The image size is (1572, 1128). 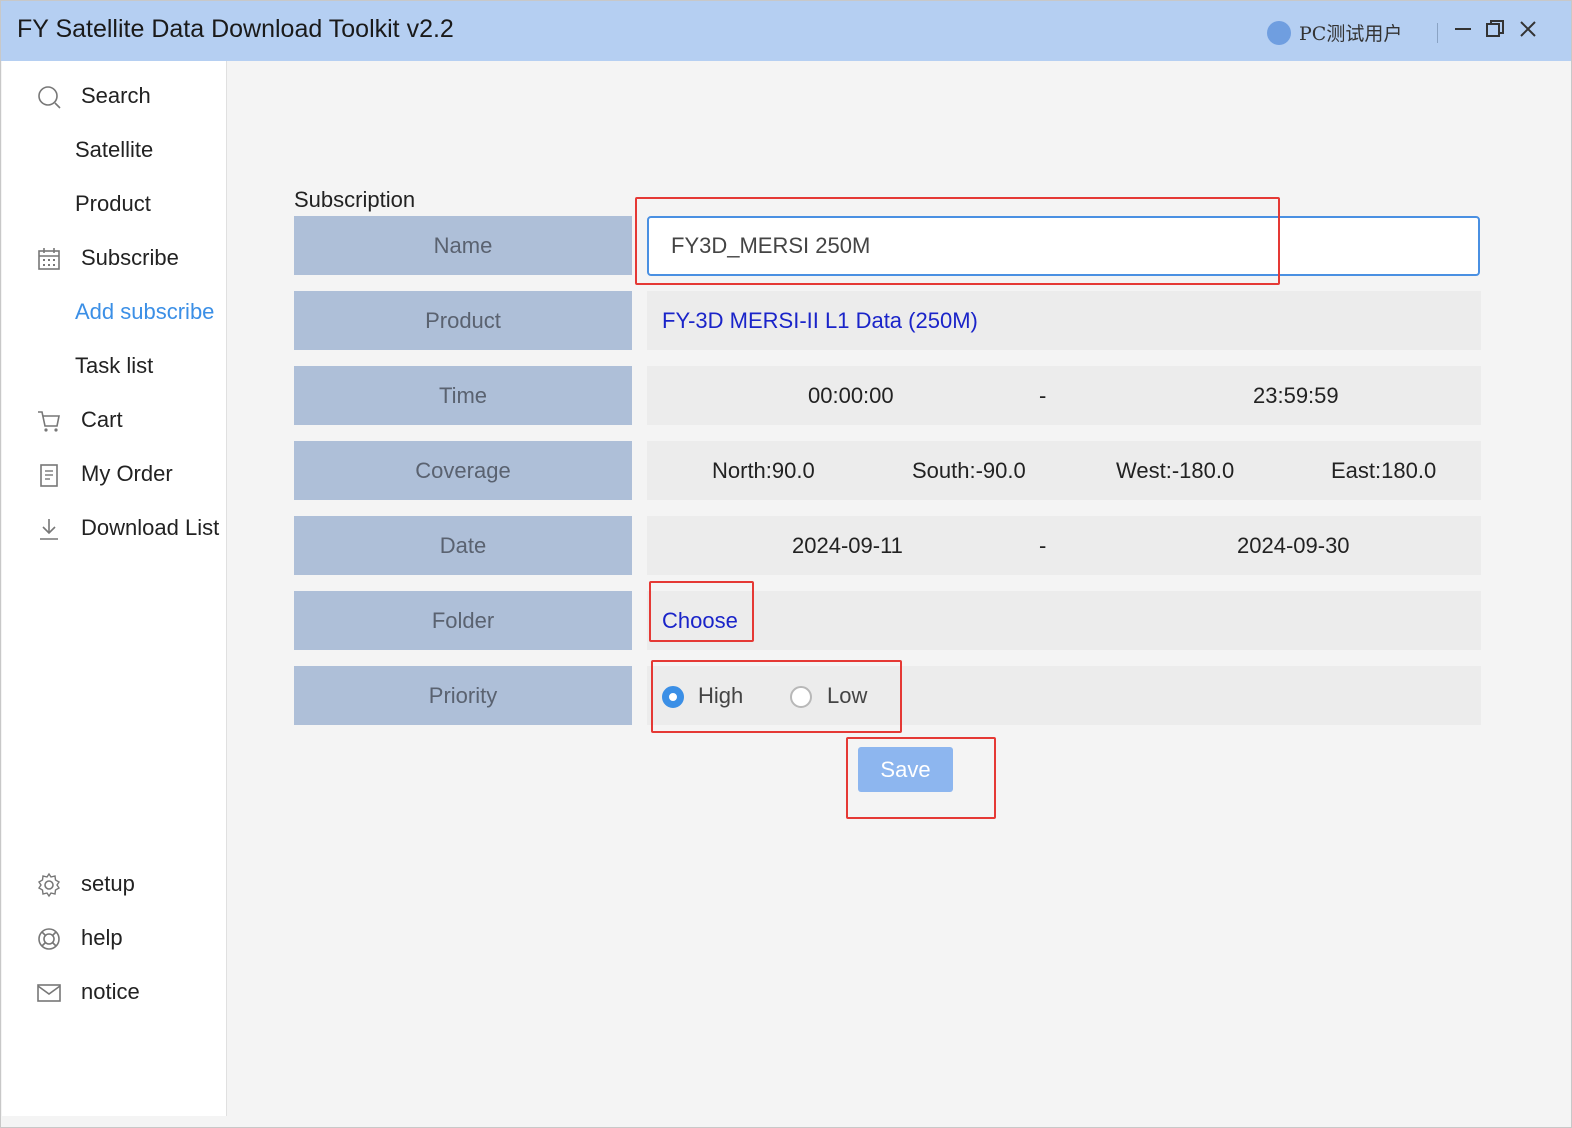 What do you see at coordinates (108, 883) in the screenshot?
I see `sidebar-item-label: setup` at bounding box center [108, 883].